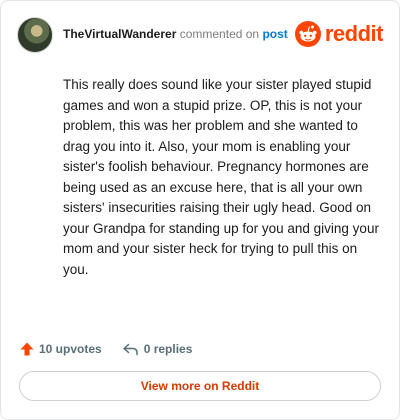 This screenshot has width=400, height=420. I want to click on reddit-logo: reddit, so click(339, 34).